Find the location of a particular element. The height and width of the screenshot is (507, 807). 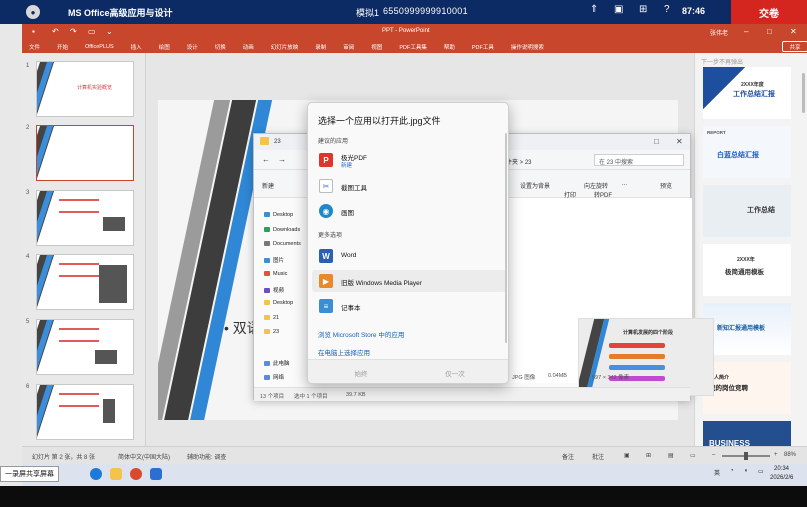

tab-help: 帮助 is located at coordinates (449, 47).